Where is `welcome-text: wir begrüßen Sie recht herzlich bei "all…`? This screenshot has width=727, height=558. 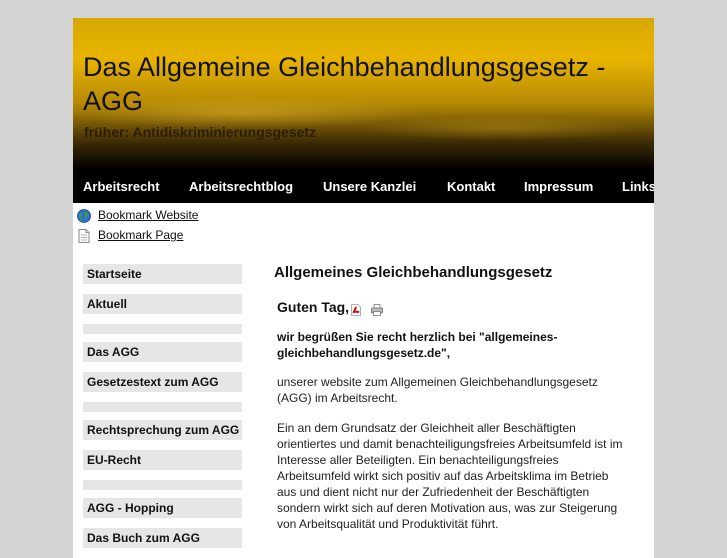 welcome-text: wir begrüßen Sie recht herzlich bei "all… is located at coordinates (417, 345).